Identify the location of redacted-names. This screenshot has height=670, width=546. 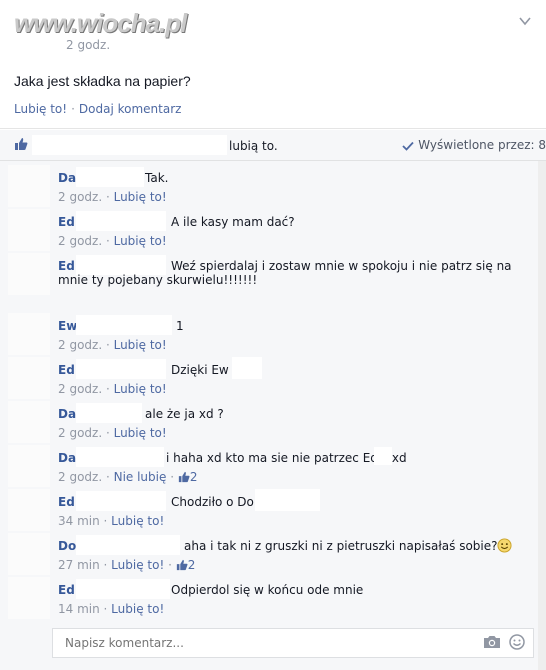
(129, 145).